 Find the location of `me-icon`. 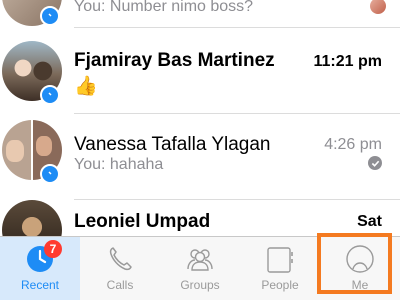

me-icon is located at coordinates (360, 259).